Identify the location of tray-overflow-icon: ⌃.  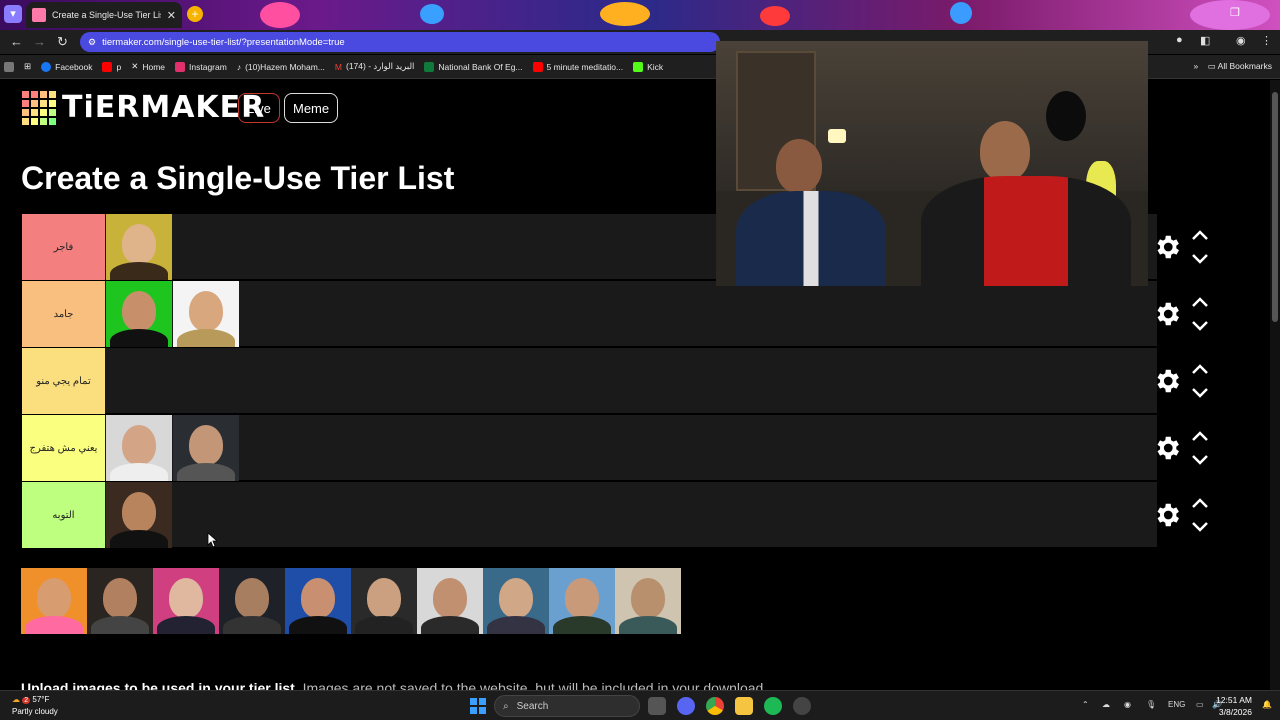
(1085, 704).